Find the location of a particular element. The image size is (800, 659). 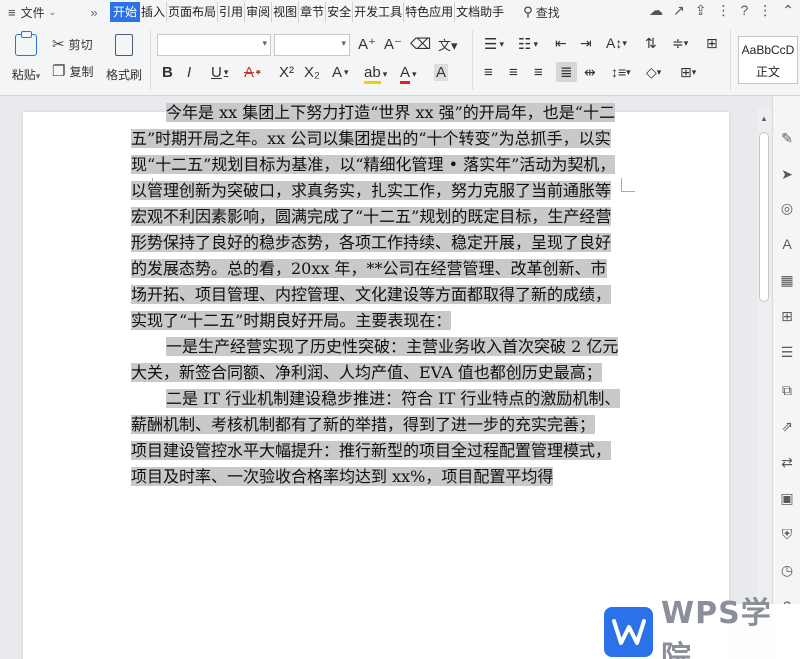

shapes-icon: ◎ is located at coordinates (787, 208).